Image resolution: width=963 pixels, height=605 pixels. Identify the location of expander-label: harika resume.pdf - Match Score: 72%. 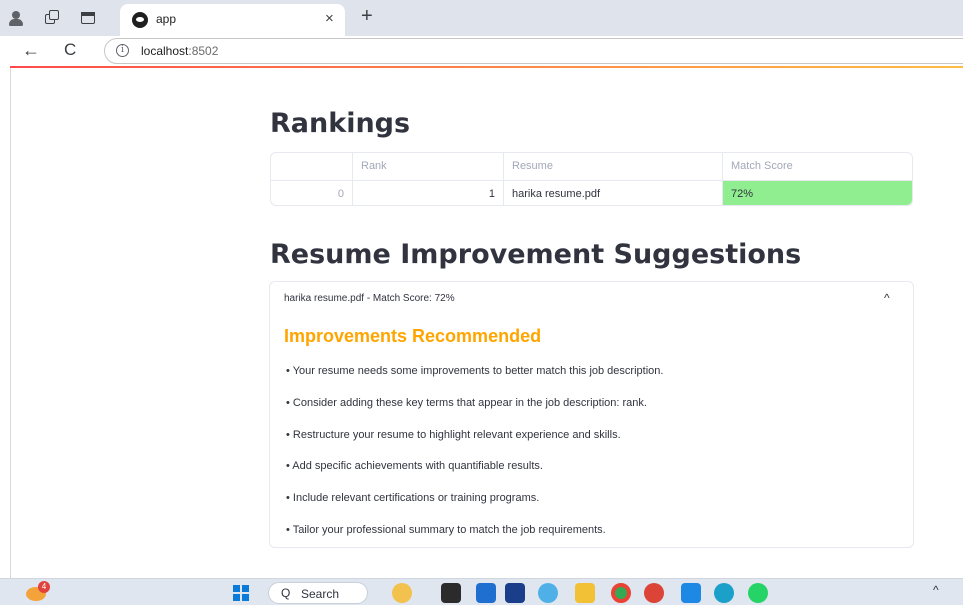
(369, 298).